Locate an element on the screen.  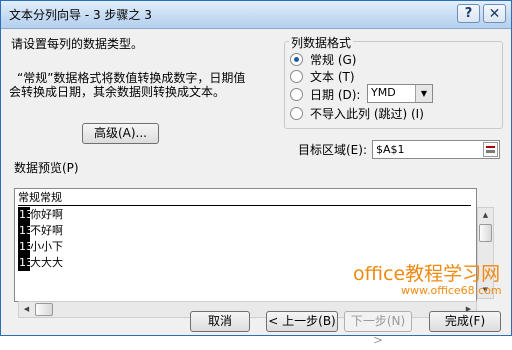
scroll-left-arrow-icon: ◀ is located at coordinates (26, 309).